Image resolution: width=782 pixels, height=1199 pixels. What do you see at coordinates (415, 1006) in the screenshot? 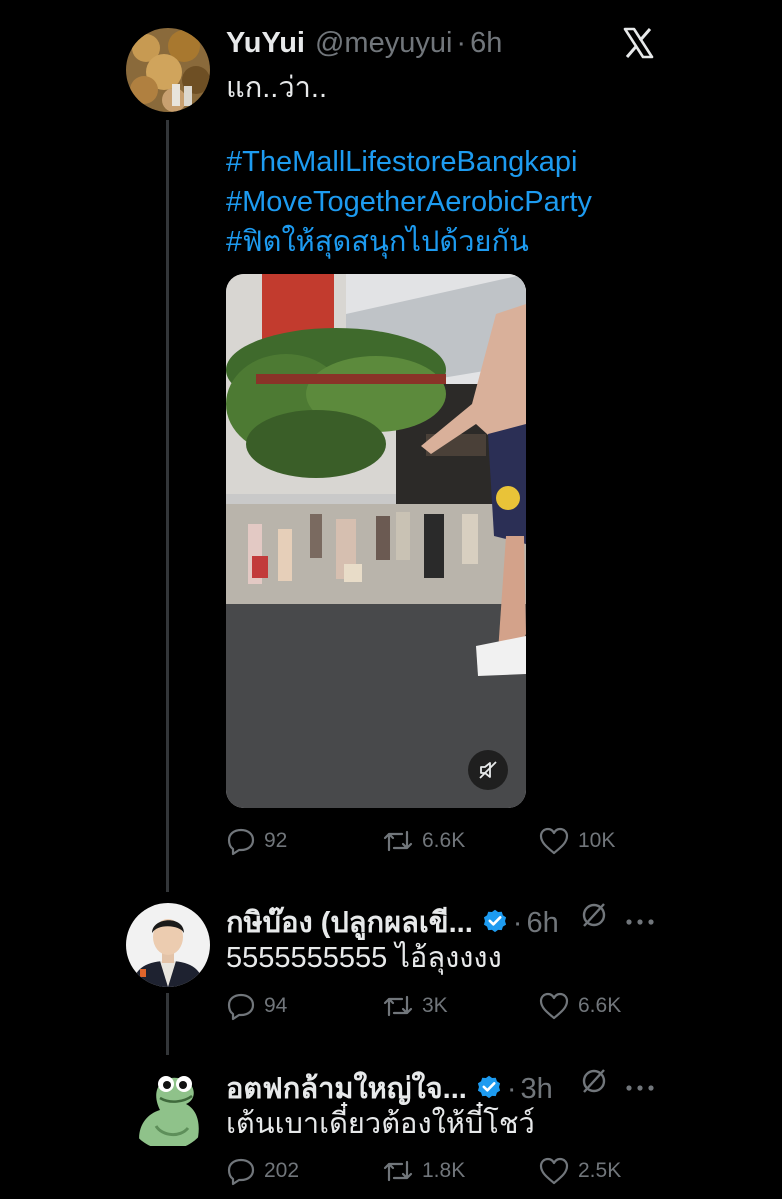
I see `repost-button: 3K` at bounding box center [415, 1006].